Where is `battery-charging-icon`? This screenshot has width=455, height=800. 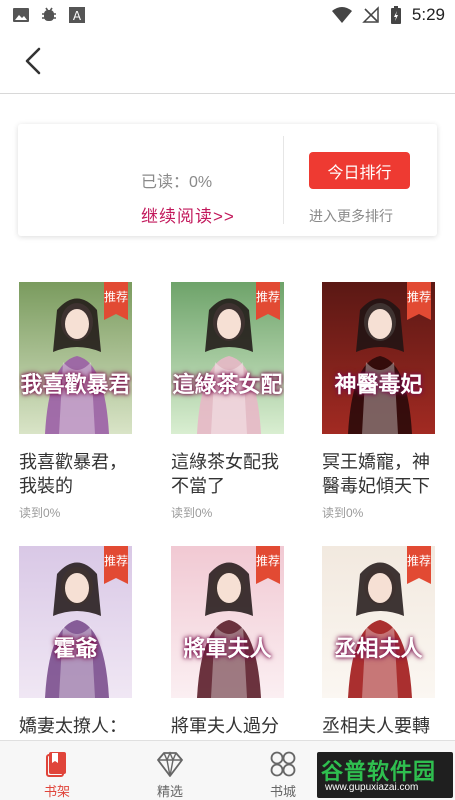
battery-charging-icon is located at coordinates (395, 15).